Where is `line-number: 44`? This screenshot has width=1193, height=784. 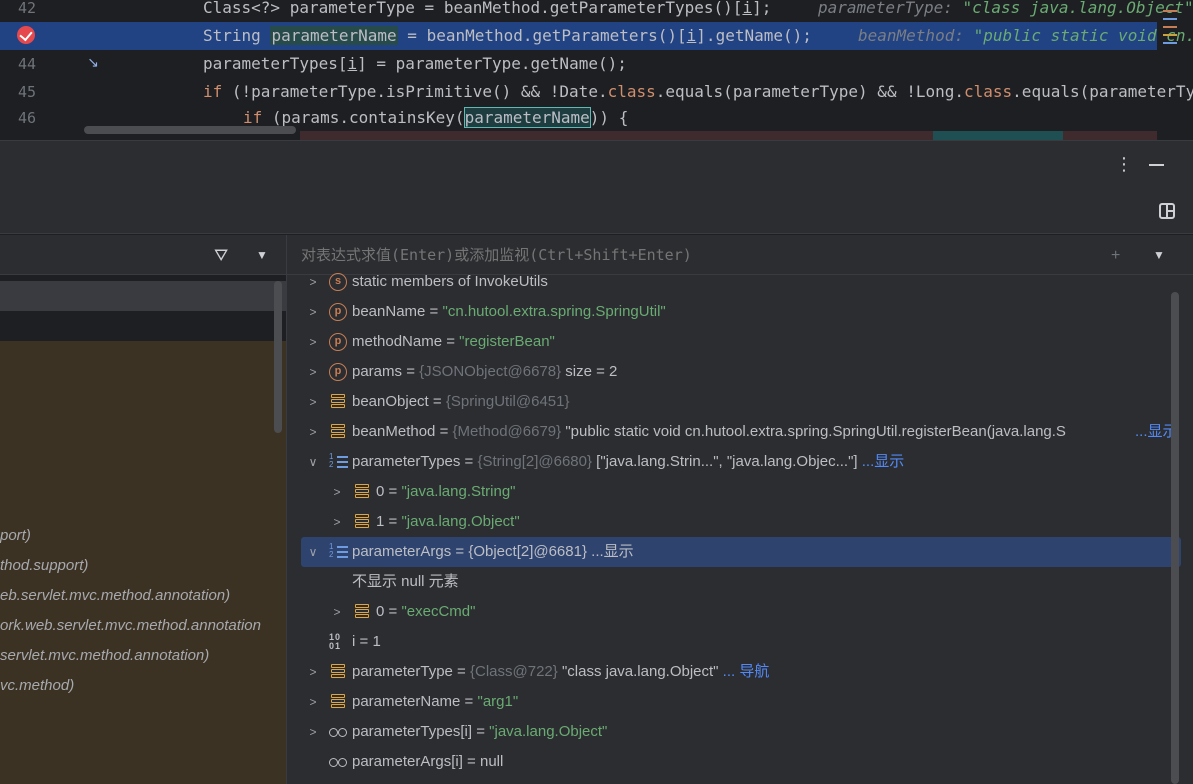
line-number: 44 is located at coordinates (26, 64).